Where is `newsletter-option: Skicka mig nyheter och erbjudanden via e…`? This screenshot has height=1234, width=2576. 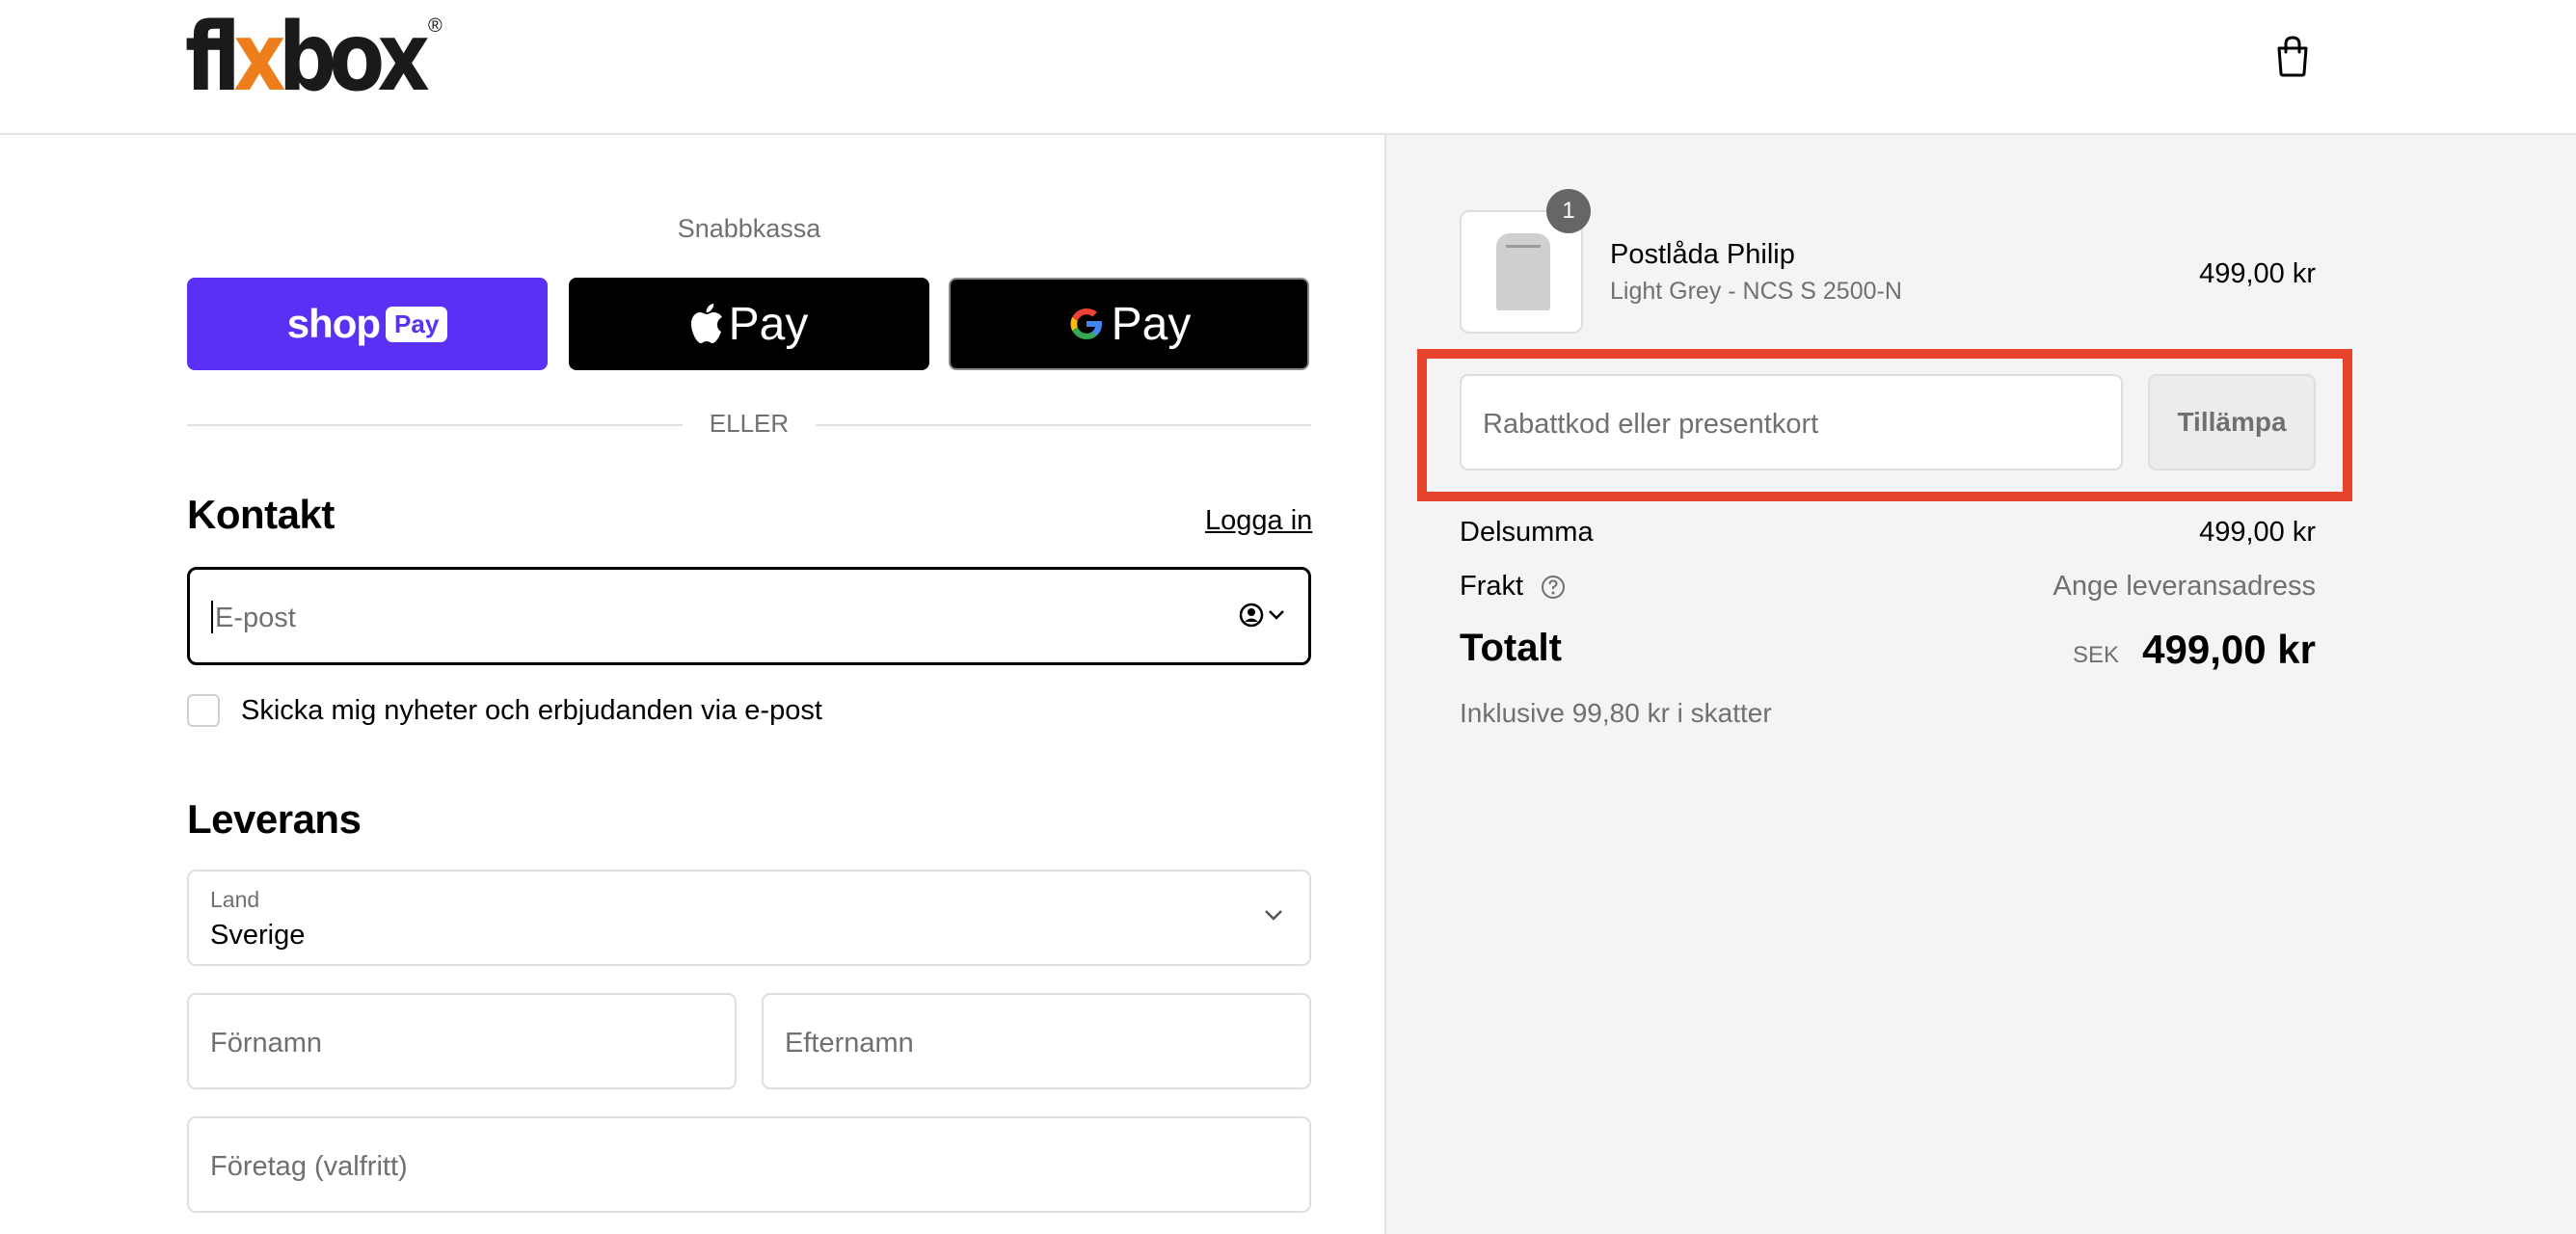
newsletter-option: Skicka mig nyheter och erbjudanden via e… is located at coordinates (505, 710).